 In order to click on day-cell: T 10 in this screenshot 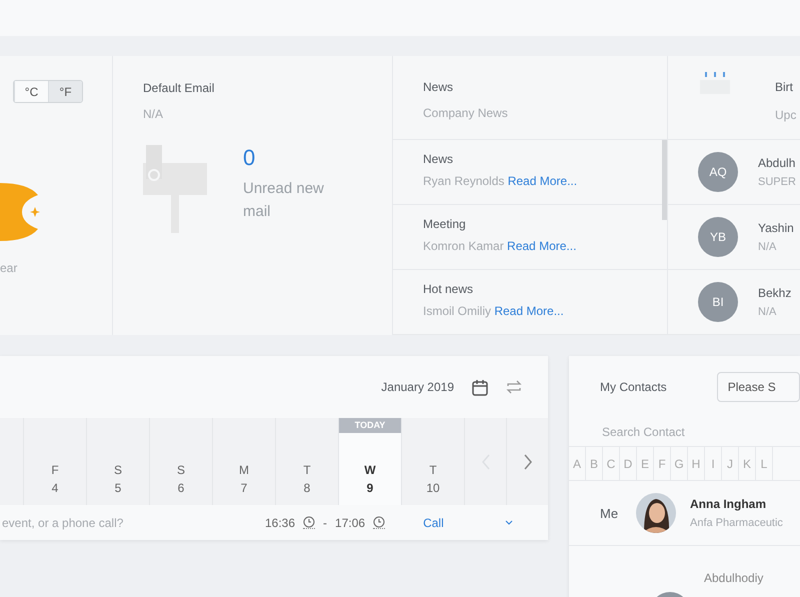, I will do `click(432, 461)`.